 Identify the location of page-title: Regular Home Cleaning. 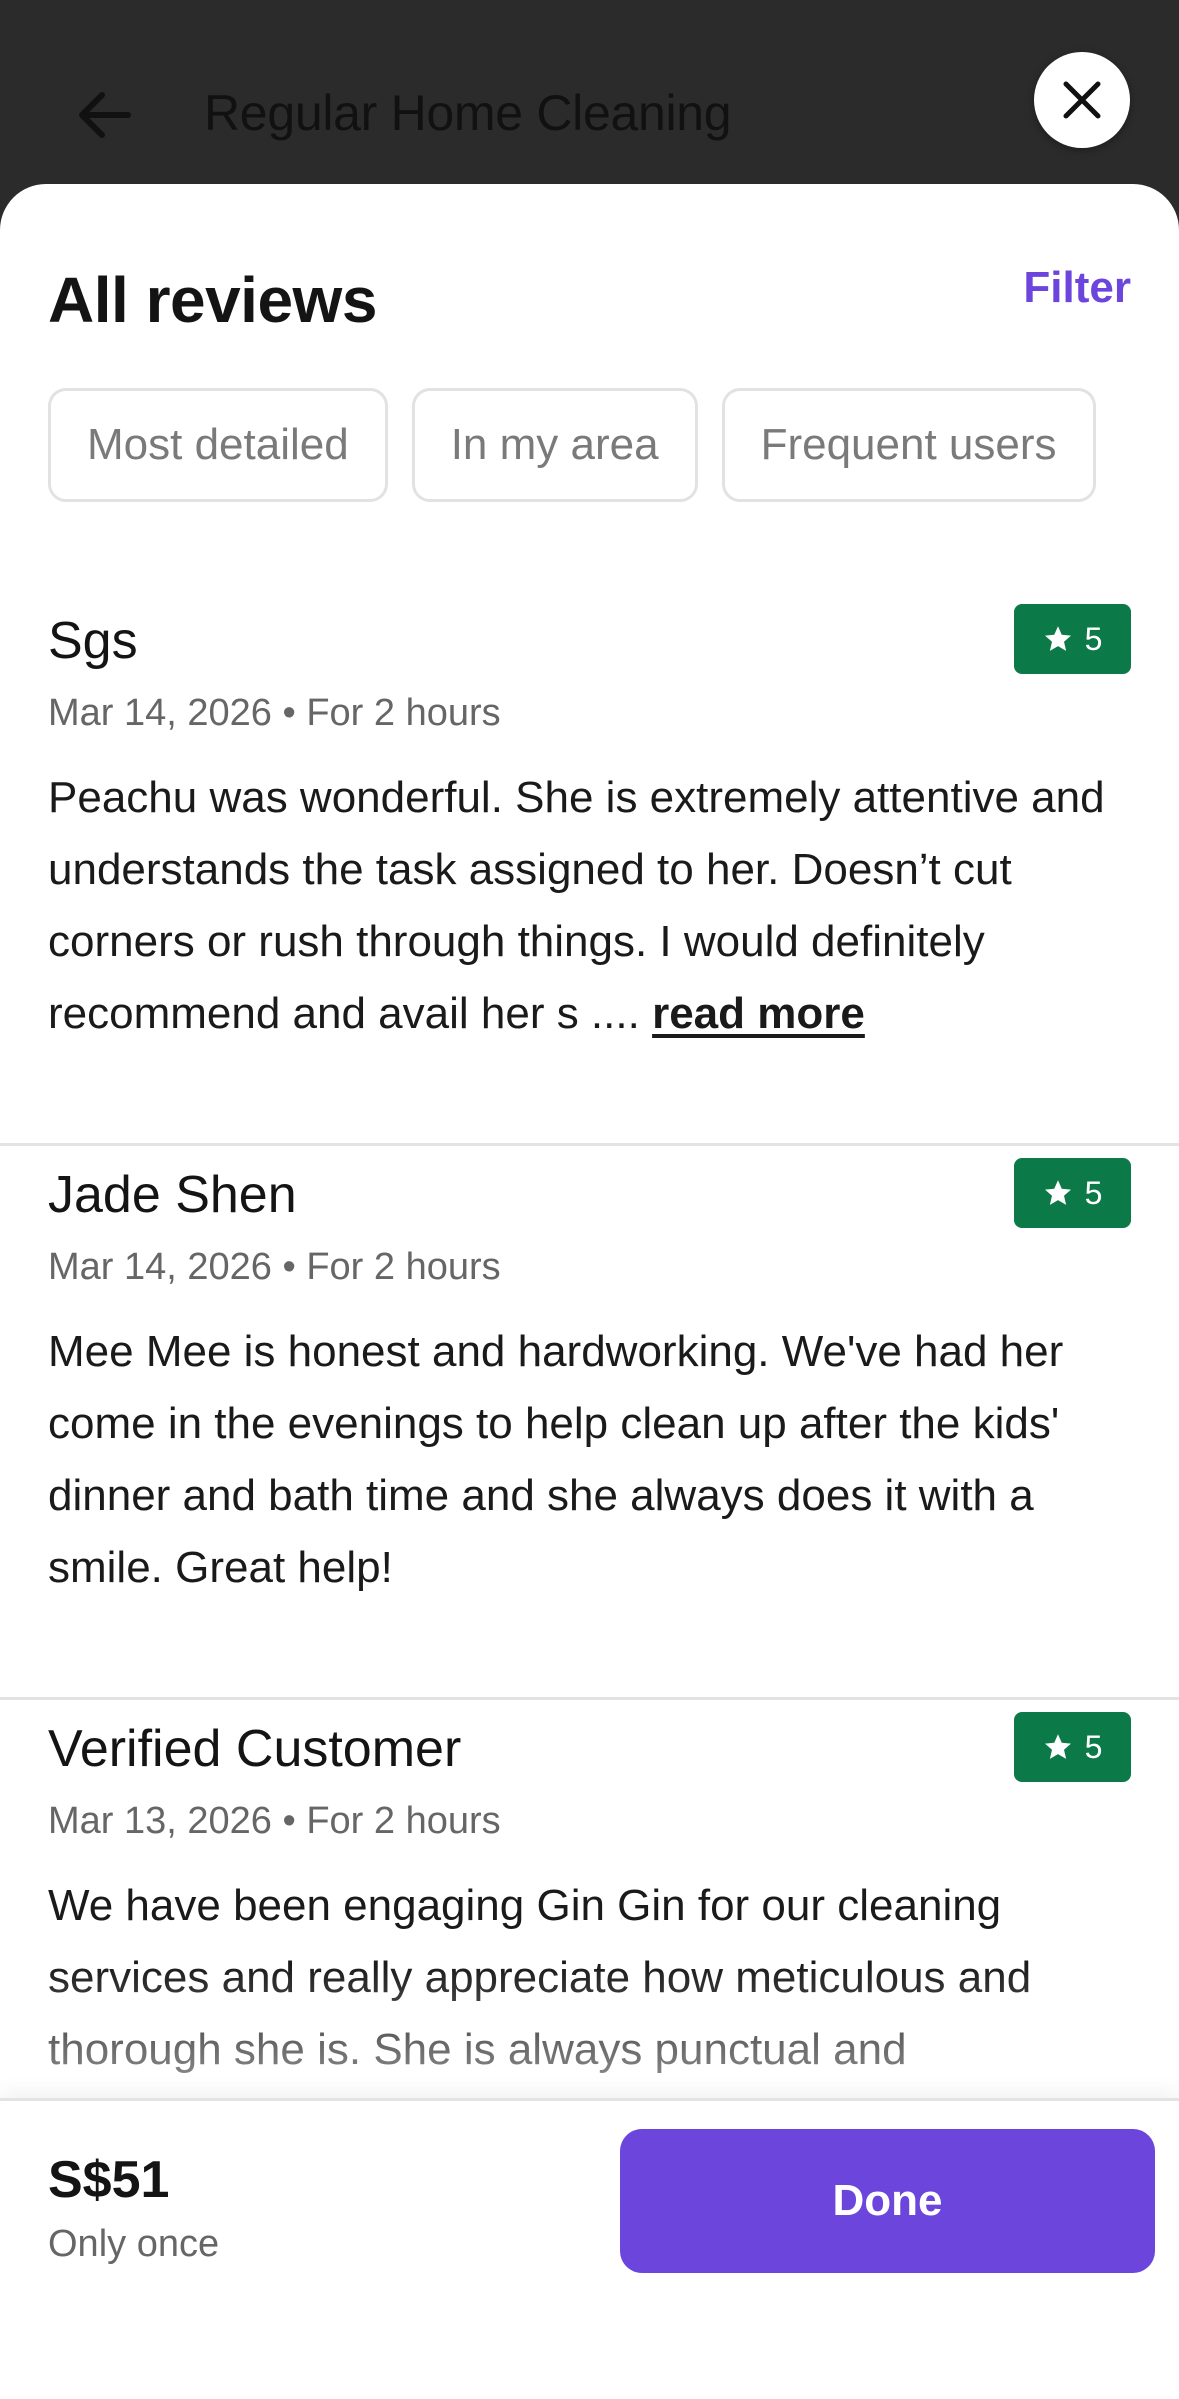
(468, 113).